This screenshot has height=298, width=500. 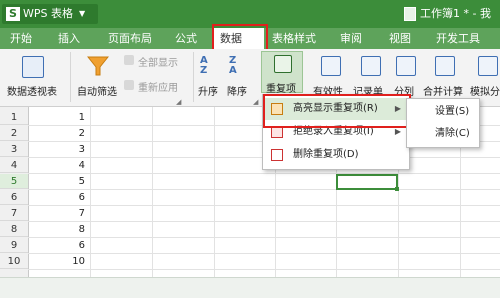 I want to click on document-icon, so click(x=410, y=14).